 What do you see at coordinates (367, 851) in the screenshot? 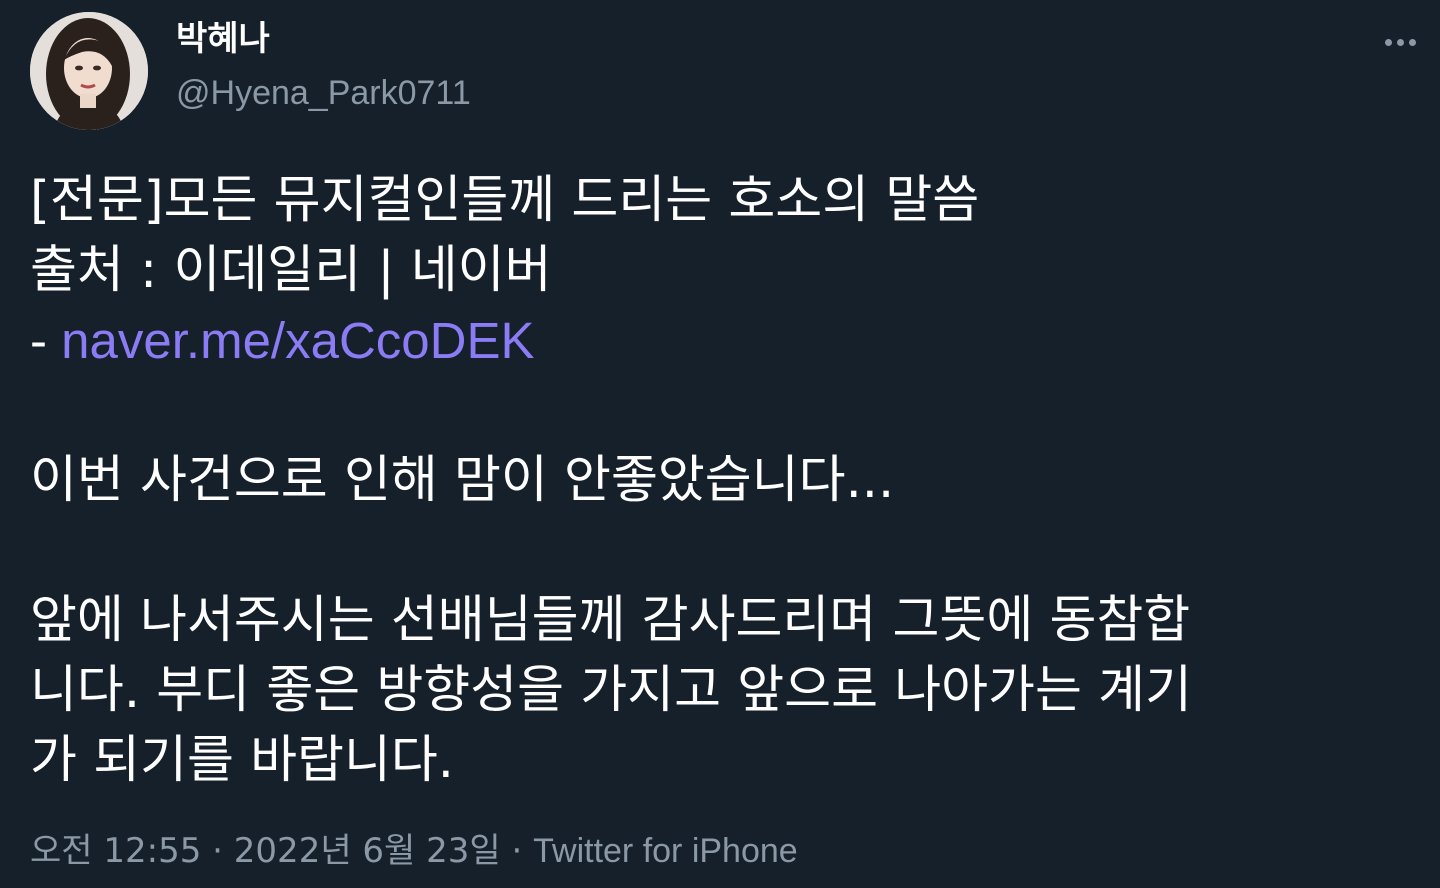
I see `tweet-date: 2022년 6월 23일` at bounding box center [367, 851].